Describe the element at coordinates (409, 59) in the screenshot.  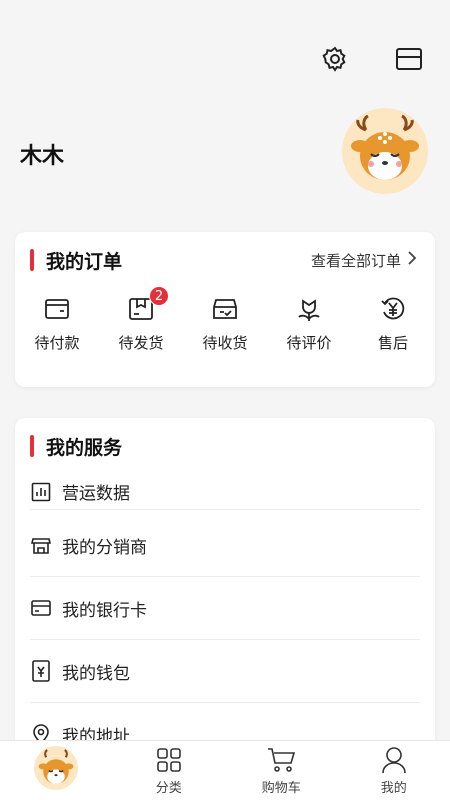
I see `message-box-icon` at that location.